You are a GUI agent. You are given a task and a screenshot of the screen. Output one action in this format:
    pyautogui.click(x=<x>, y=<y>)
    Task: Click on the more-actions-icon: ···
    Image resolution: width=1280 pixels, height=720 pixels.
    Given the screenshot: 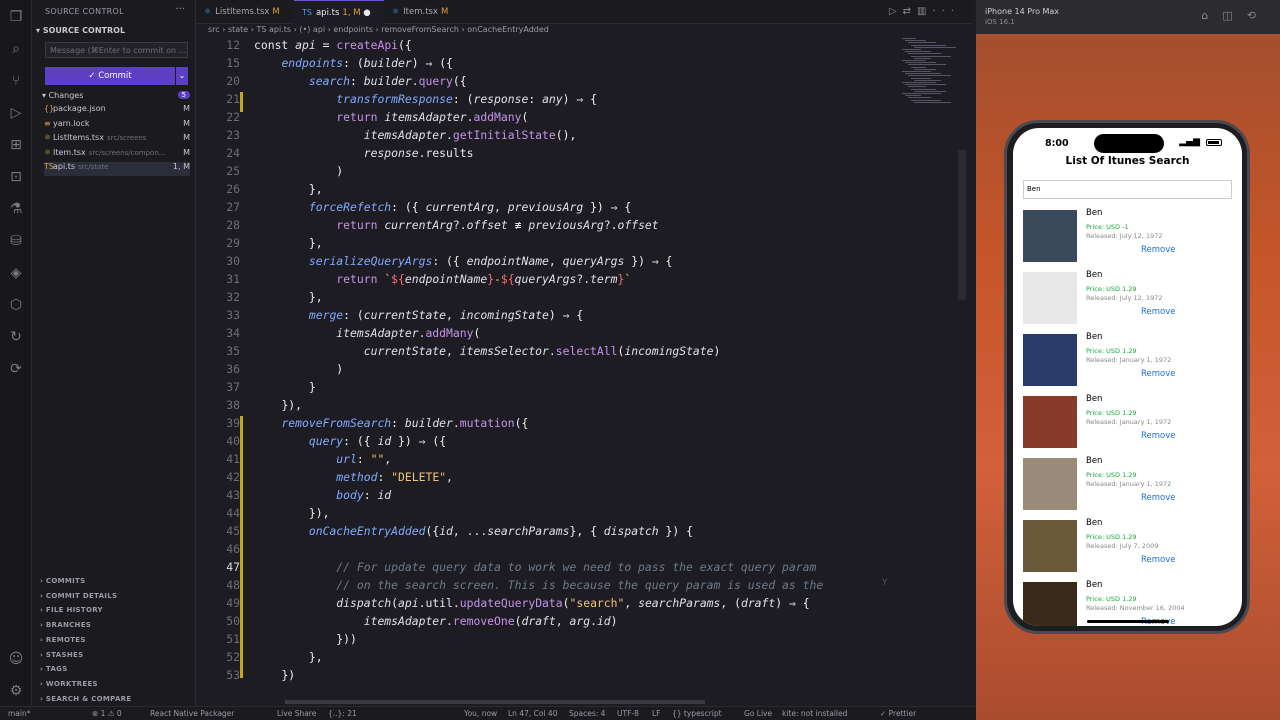 What is the action you would take?
    pyautogui.click(x=180, y=9)
    